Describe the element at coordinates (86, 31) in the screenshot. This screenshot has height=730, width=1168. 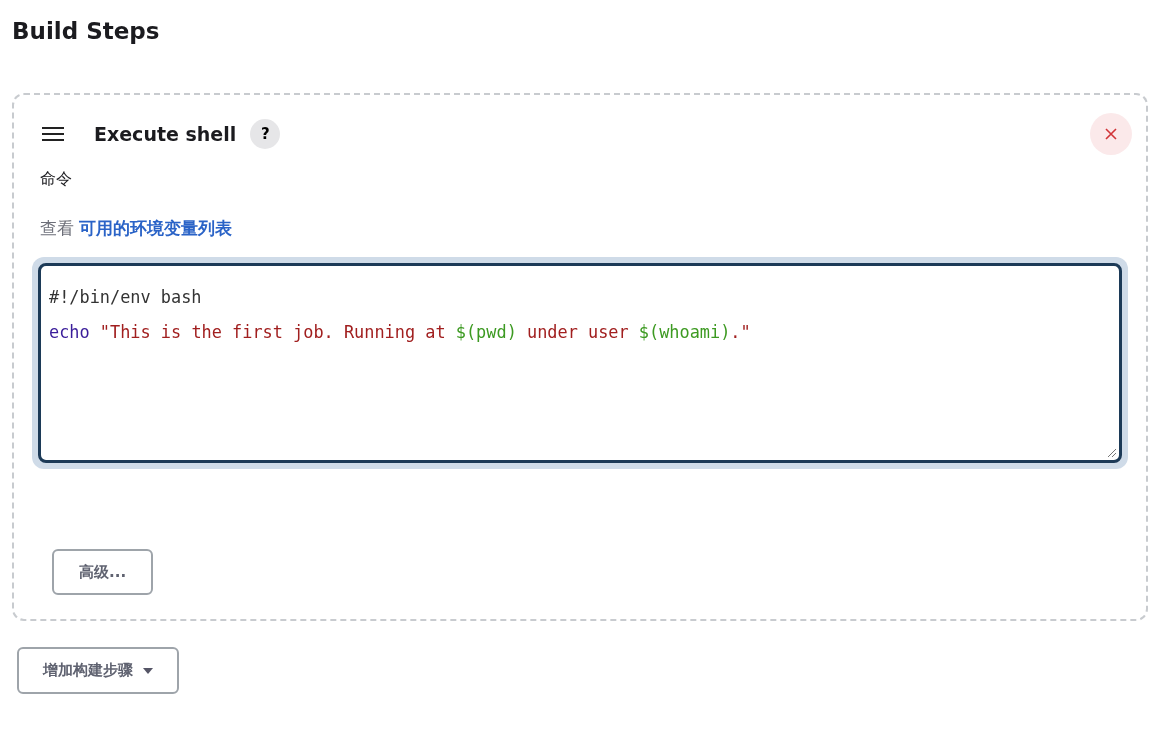
I see `section-heading: Build Steps` at that location.